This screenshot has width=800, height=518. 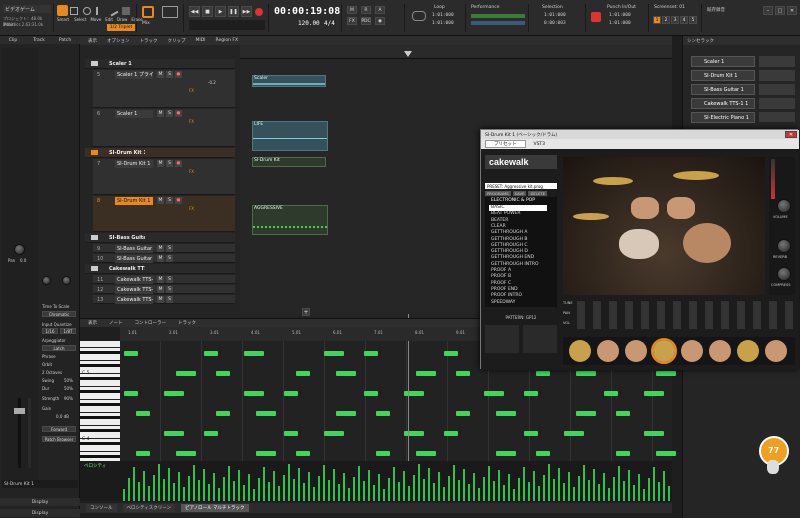 I want to click on screenset-slot: 1, so click(x=657, y=20).